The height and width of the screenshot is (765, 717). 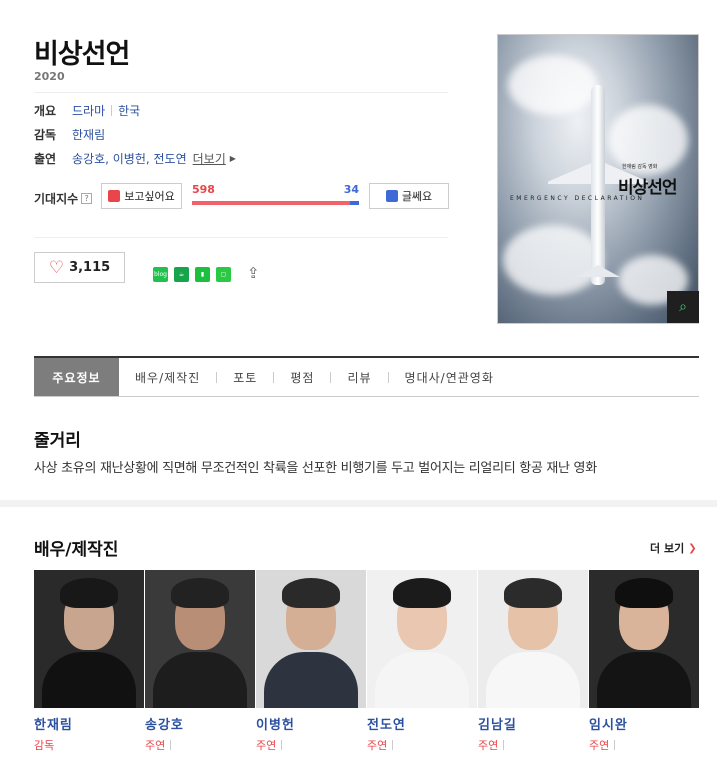 I want to click on tab-quotes-related: 명대사/연관영화, so click(x=449, y=377).